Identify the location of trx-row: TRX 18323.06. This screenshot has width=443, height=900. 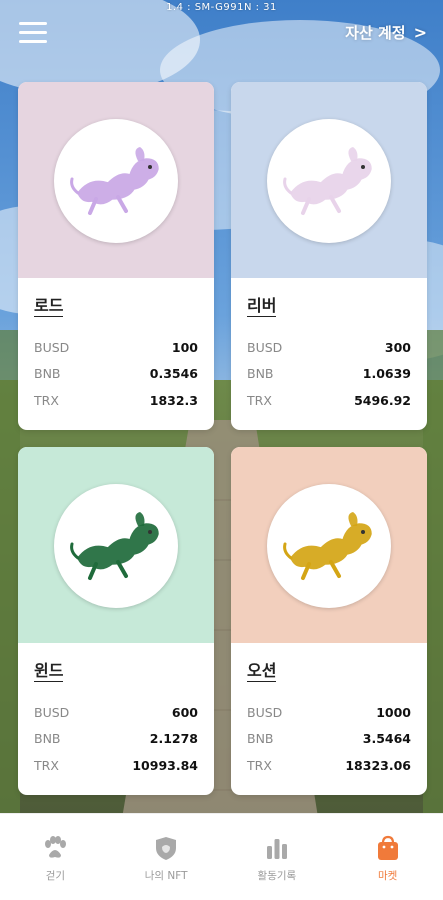
(329, 765).